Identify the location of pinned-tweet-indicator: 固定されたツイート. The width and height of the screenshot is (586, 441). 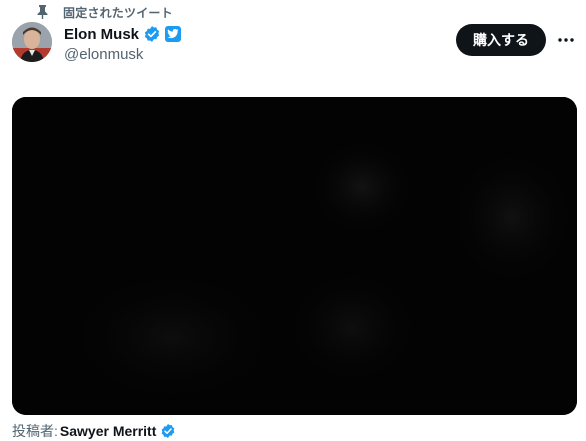
(104, 12).